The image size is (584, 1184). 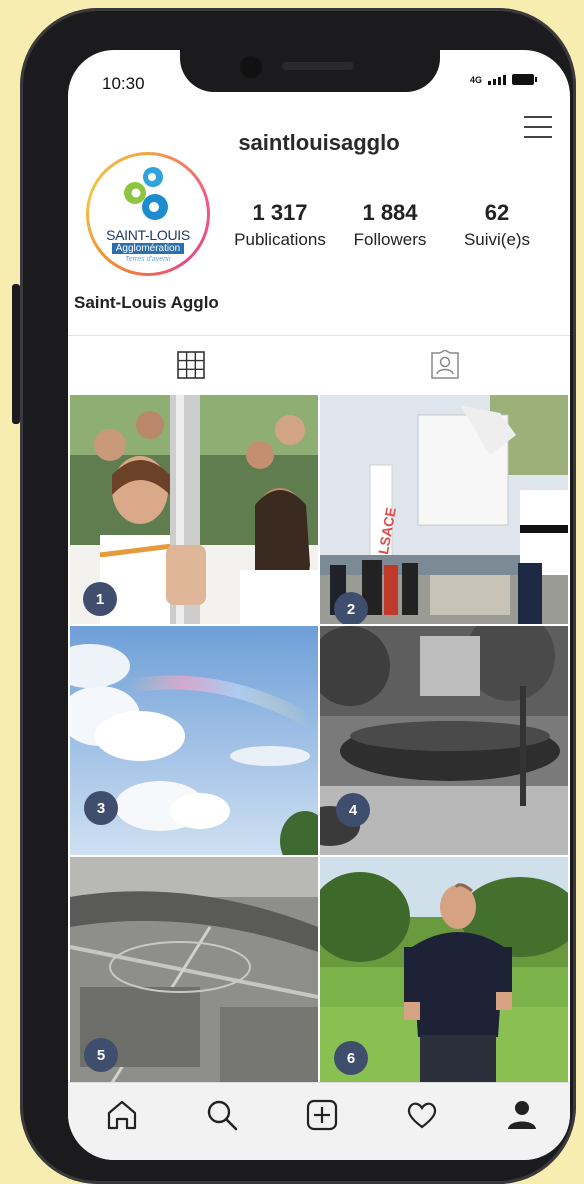 What do you see at coordinates (222, 1115) in the screenshot?
I see `search-icon` at bounding box center [222, 1115].